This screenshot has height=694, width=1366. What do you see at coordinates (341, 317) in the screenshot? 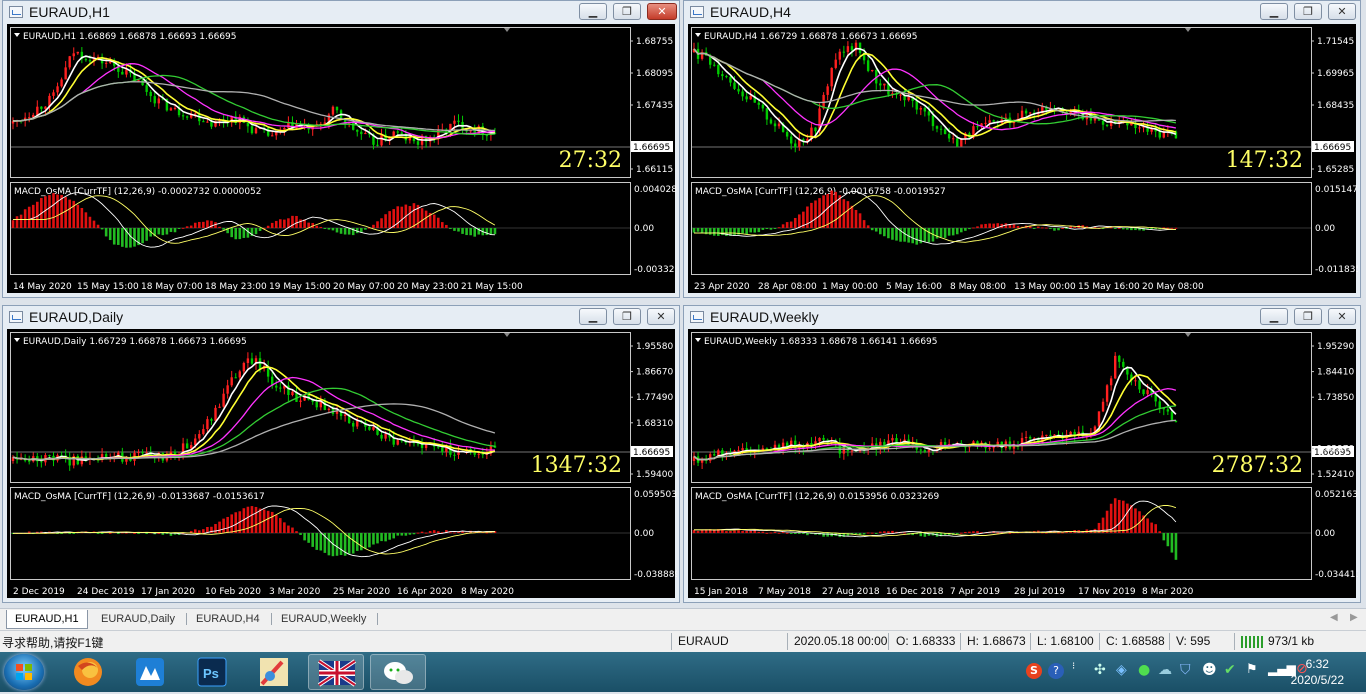
I see `title-bar: EURAUD,Daily ▁ ❐ ✕` at bounding box center [341, 317].